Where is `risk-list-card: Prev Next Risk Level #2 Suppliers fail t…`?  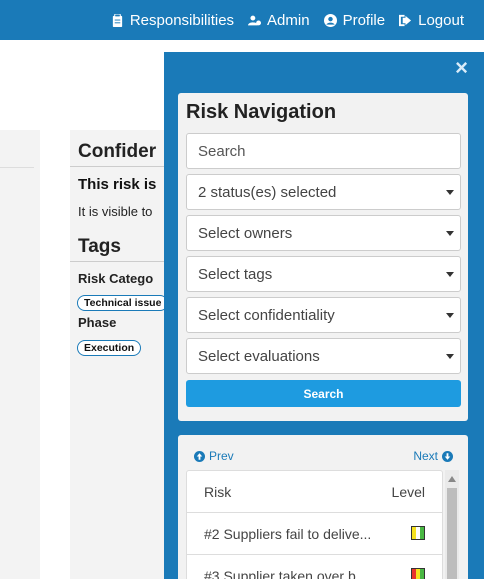
risk-list-card: Prev Next Risk Level #2 Suppliers fail t… is located at coordinates (323, 507).